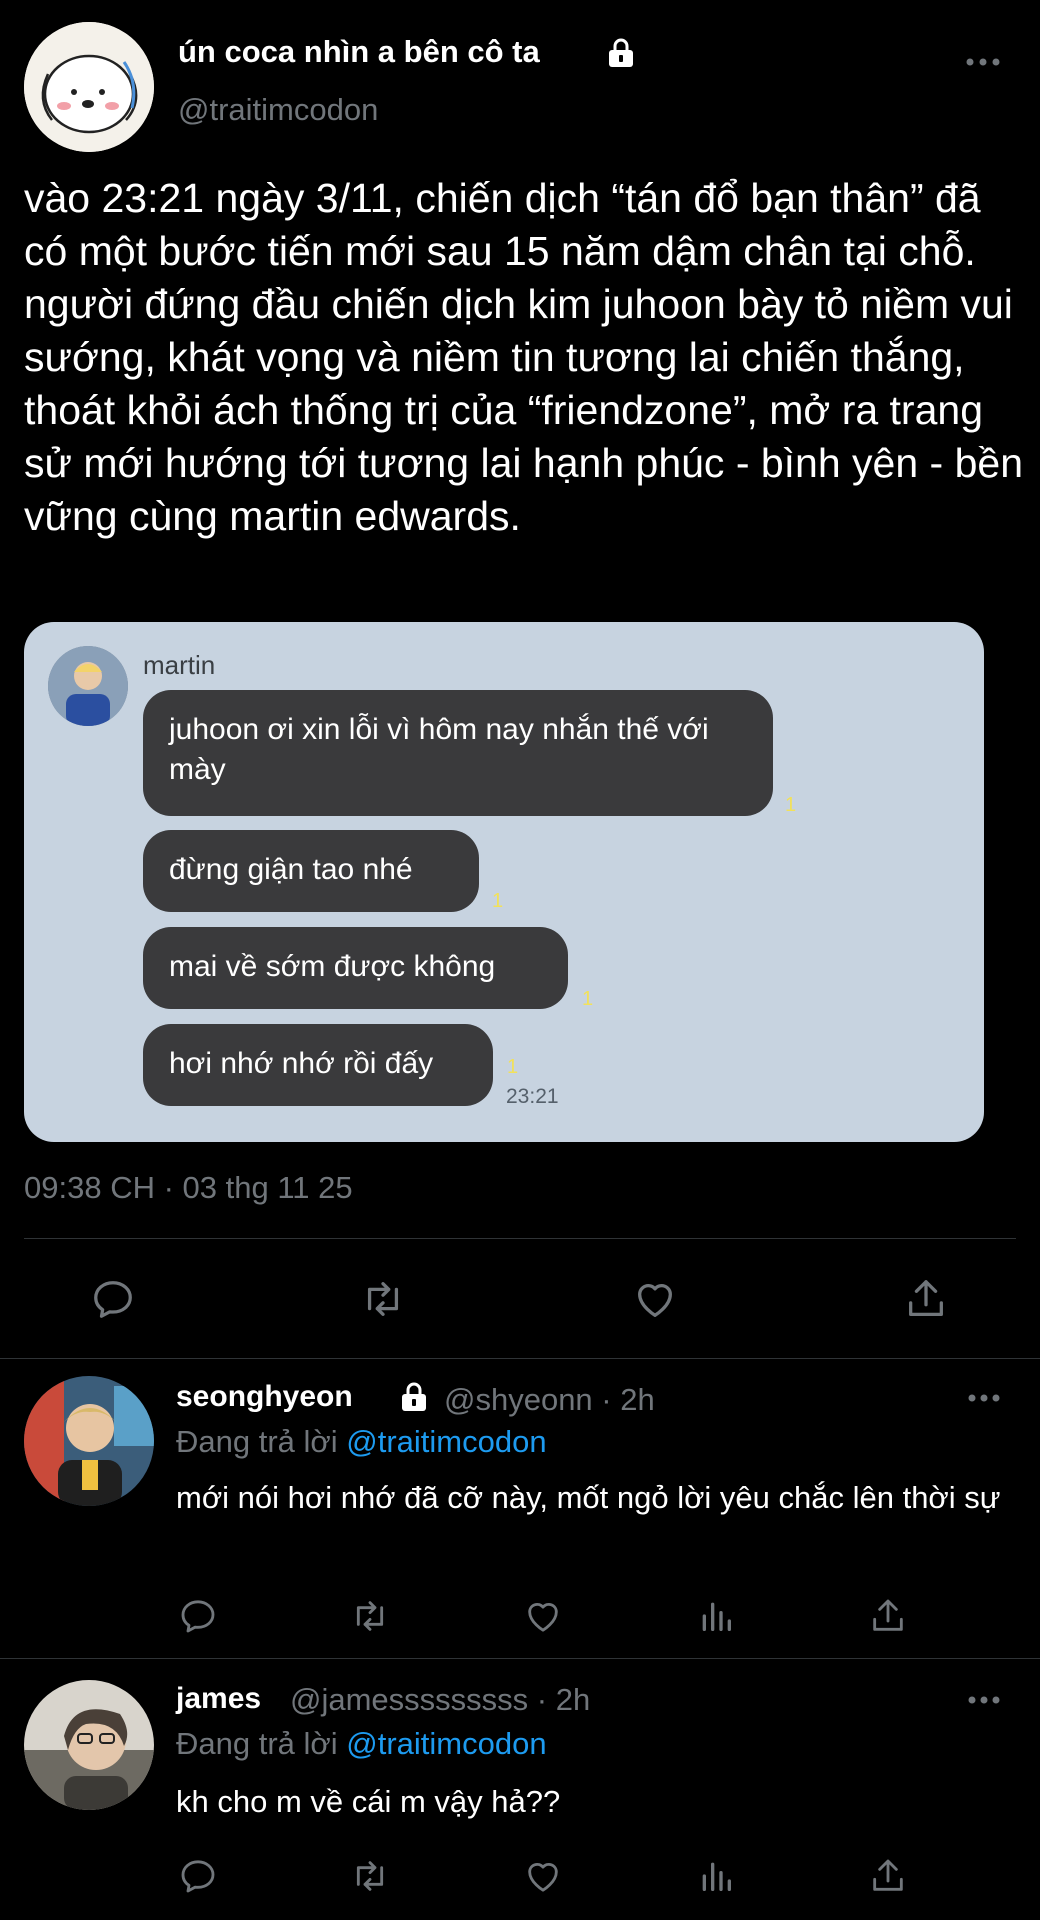  Describe the element at coordinates (188, 1188) in the screenshot. I see `tweet-timestamp: 09:38 CH · 03 thg 11 25` at that location.